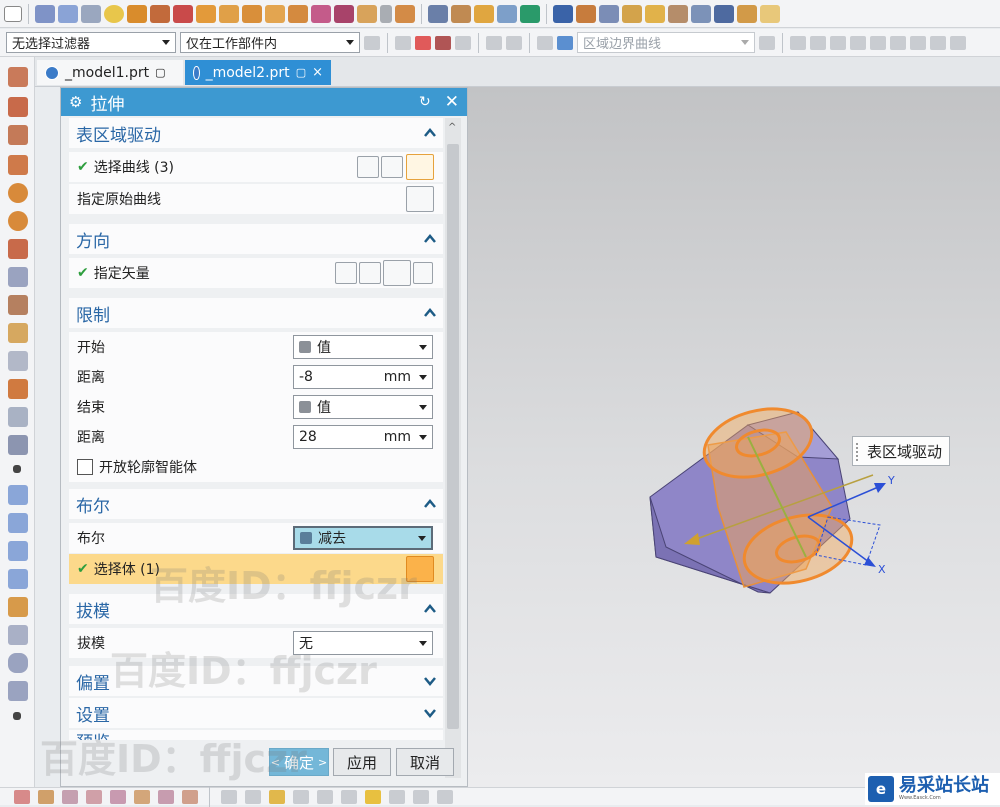 This screenshot has height=807, width=1000. I want to click on vector-type-dropdown, so click(423, 273).